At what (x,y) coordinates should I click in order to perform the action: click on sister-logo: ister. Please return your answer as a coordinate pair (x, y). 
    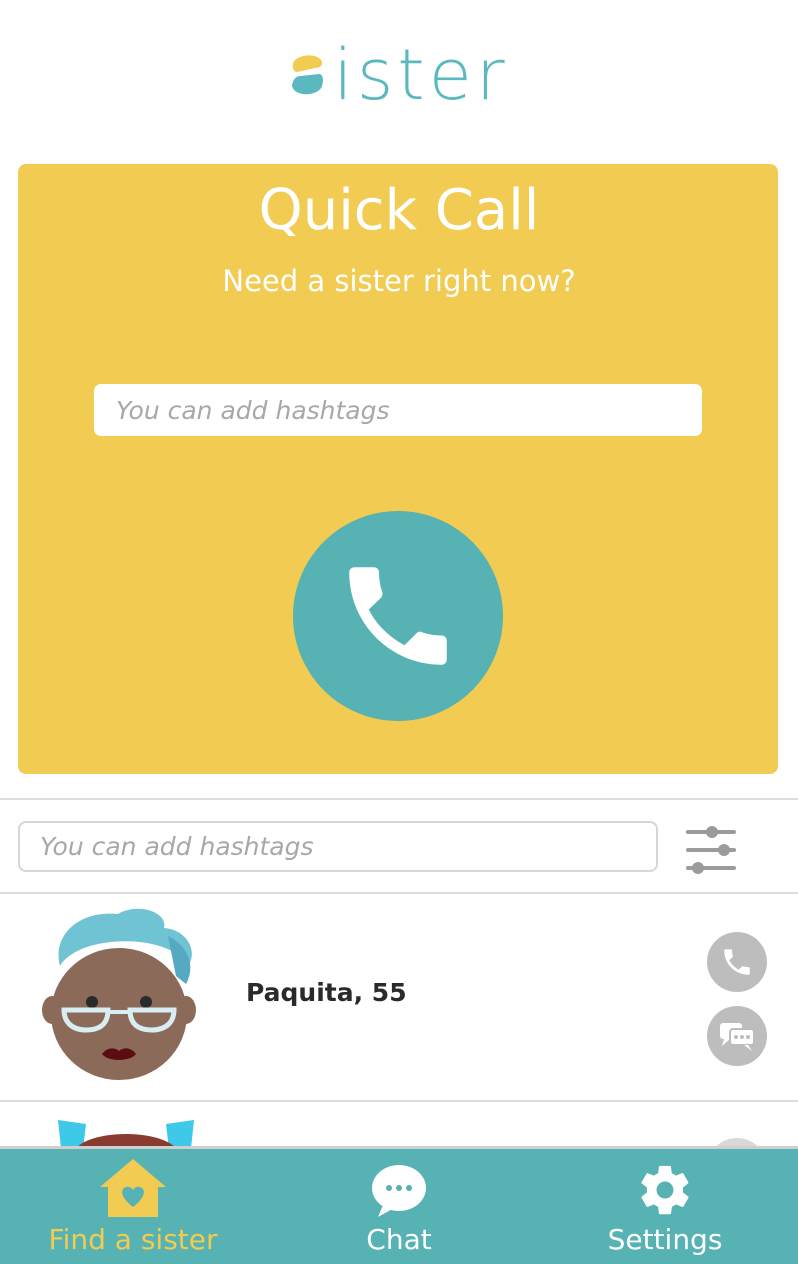
    Looking at the image, I should click on (398, 75).